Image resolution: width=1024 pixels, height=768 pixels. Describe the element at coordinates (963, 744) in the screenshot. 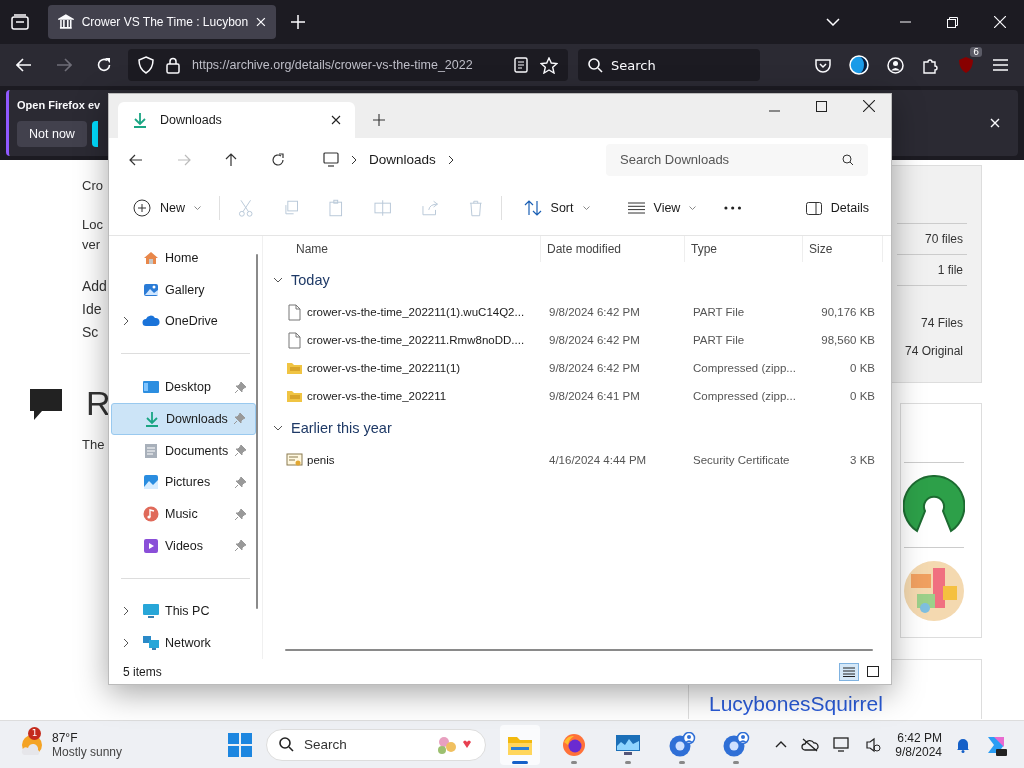

I see `bell-icon` at that location.